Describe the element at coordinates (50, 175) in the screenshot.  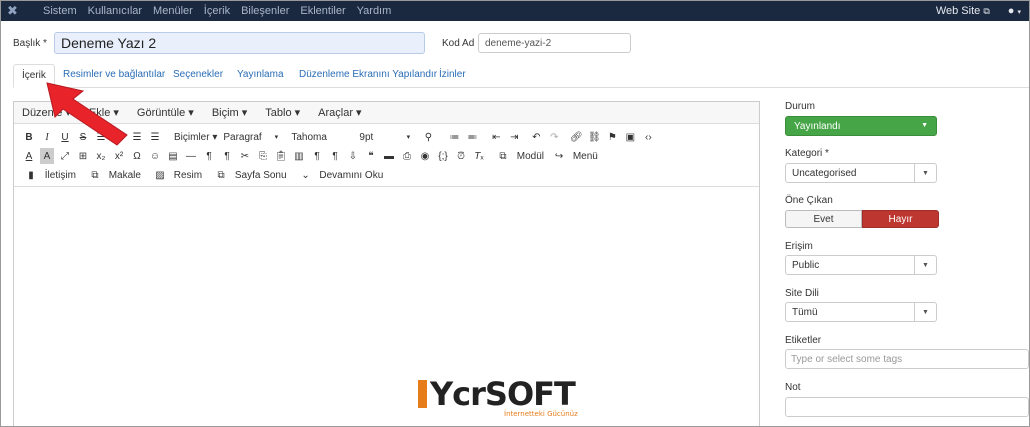
I see `contact-button: ▮ İletişim` at that location.